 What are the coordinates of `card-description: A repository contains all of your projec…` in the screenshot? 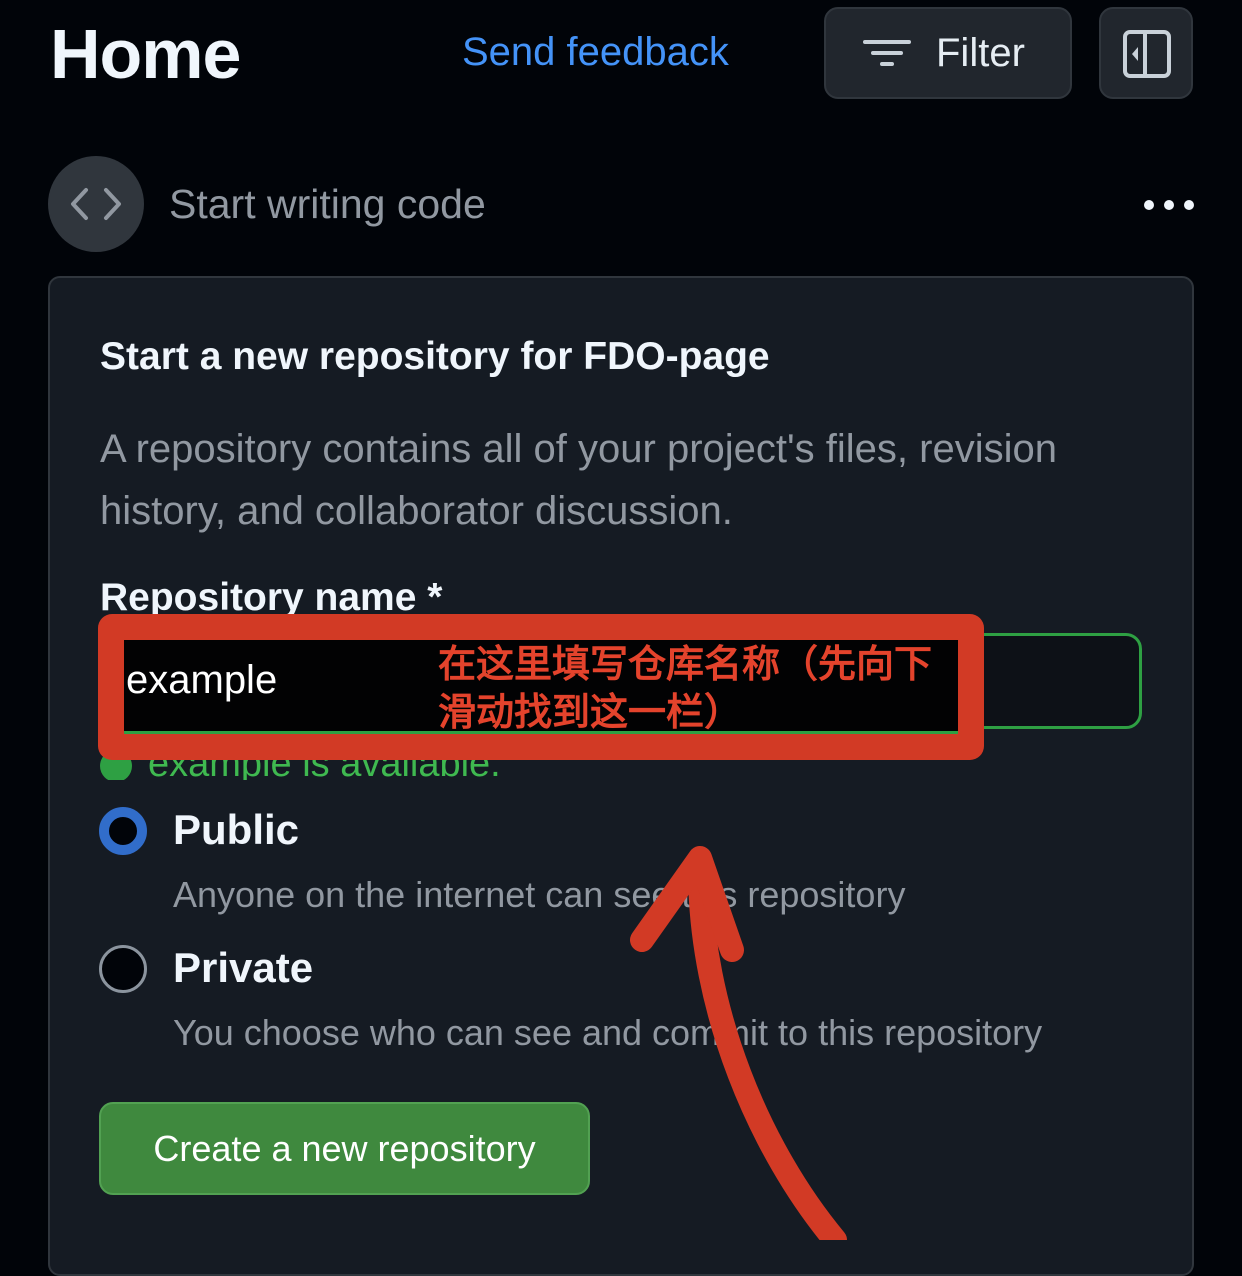 It's located at (578, 480).